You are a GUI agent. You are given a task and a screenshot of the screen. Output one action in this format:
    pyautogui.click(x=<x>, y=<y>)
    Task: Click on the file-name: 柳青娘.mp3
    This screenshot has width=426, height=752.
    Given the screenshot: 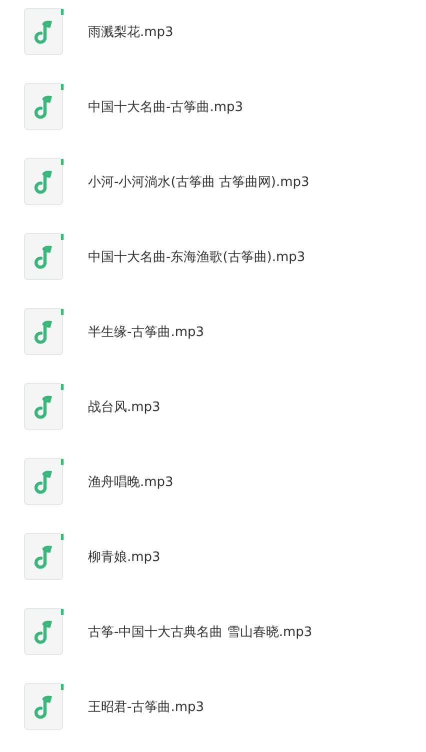 What is the action you would take?
    pyautogui.click(x=124, y=557)
    